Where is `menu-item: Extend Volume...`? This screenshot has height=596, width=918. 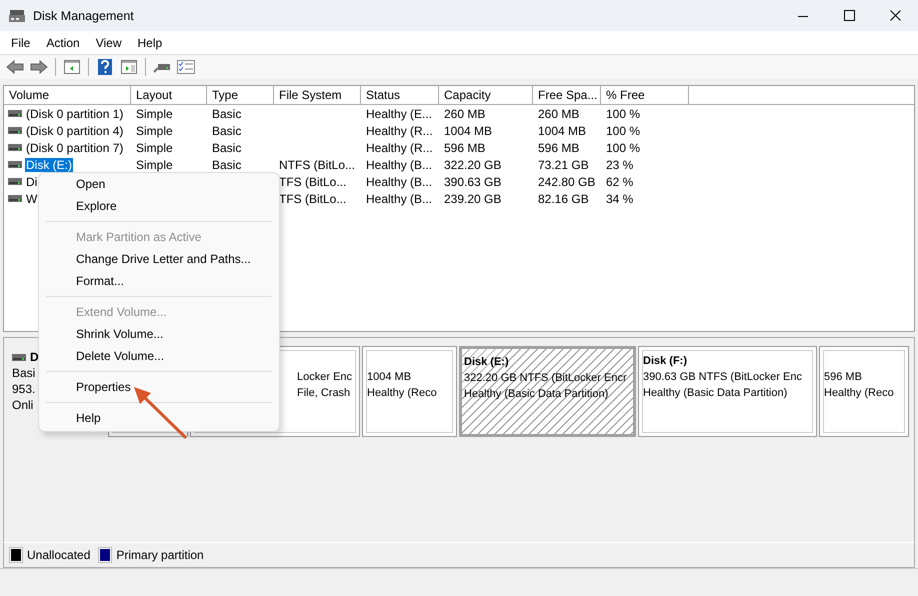 menu-item: Extend Volume... is located at coordinates (121, 312).